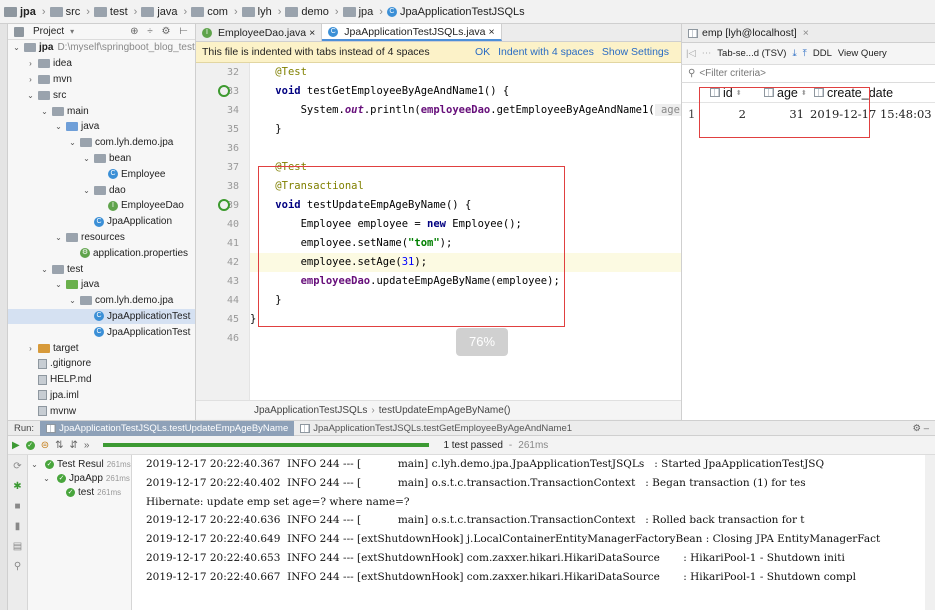 The height and width of the screenshot is (610, 935). Describe the element at coordinates (64, 12) in the screenshot. I see `breadcrumb-item: src` at that location.